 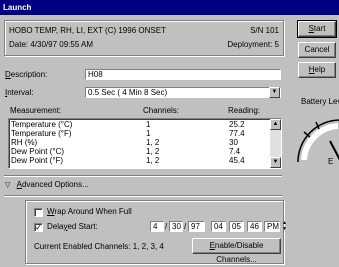 What do you see at coordinates (253, 44) in the screenshot?
I see `deployment-number: Deployment: 5` at bounding box center [253, 44].